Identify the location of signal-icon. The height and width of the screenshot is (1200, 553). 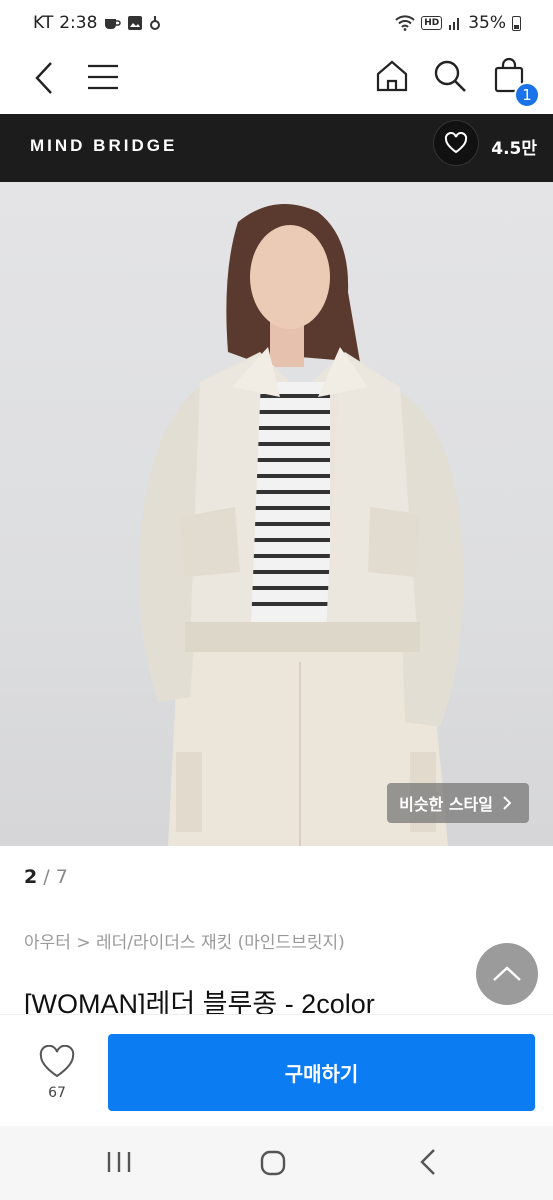
(454, 24).